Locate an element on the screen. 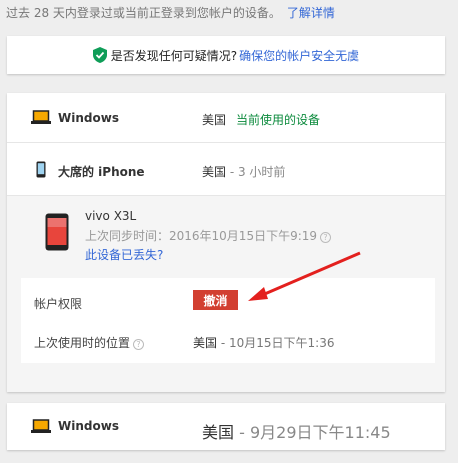  intro-text: 过去 28 天内登录过或当前正登录到您帐户的设备。 了解详情 is located at coordinates (231, 13).